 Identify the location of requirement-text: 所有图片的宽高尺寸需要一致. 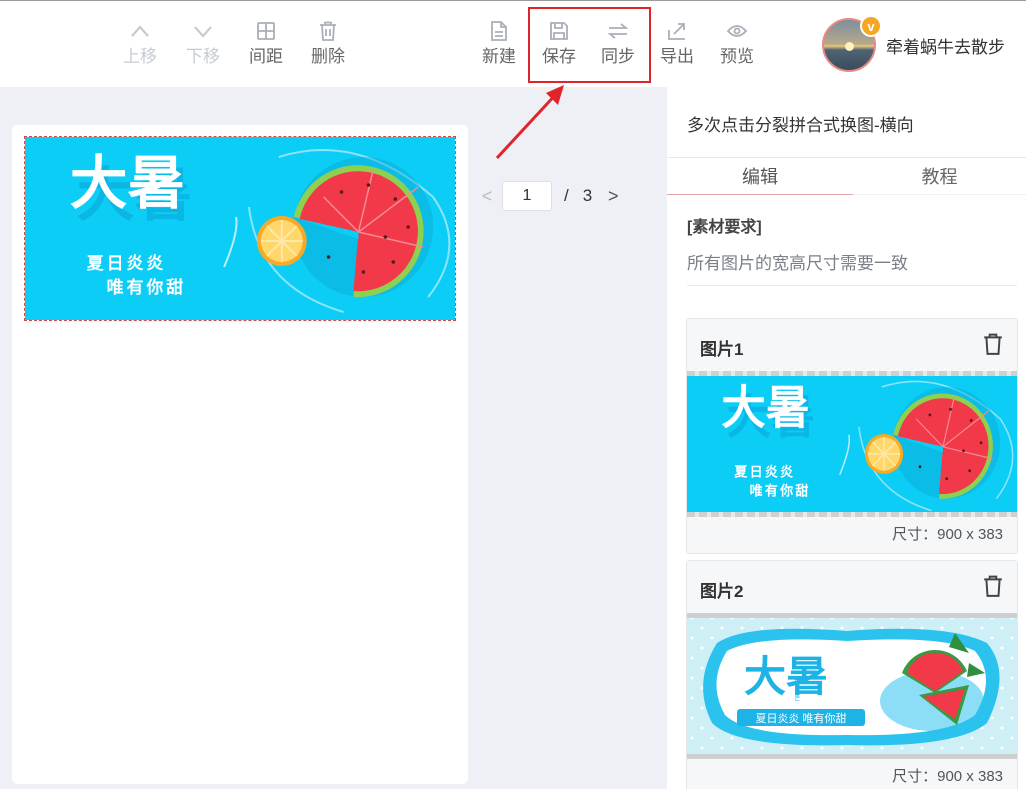
(797, 263).